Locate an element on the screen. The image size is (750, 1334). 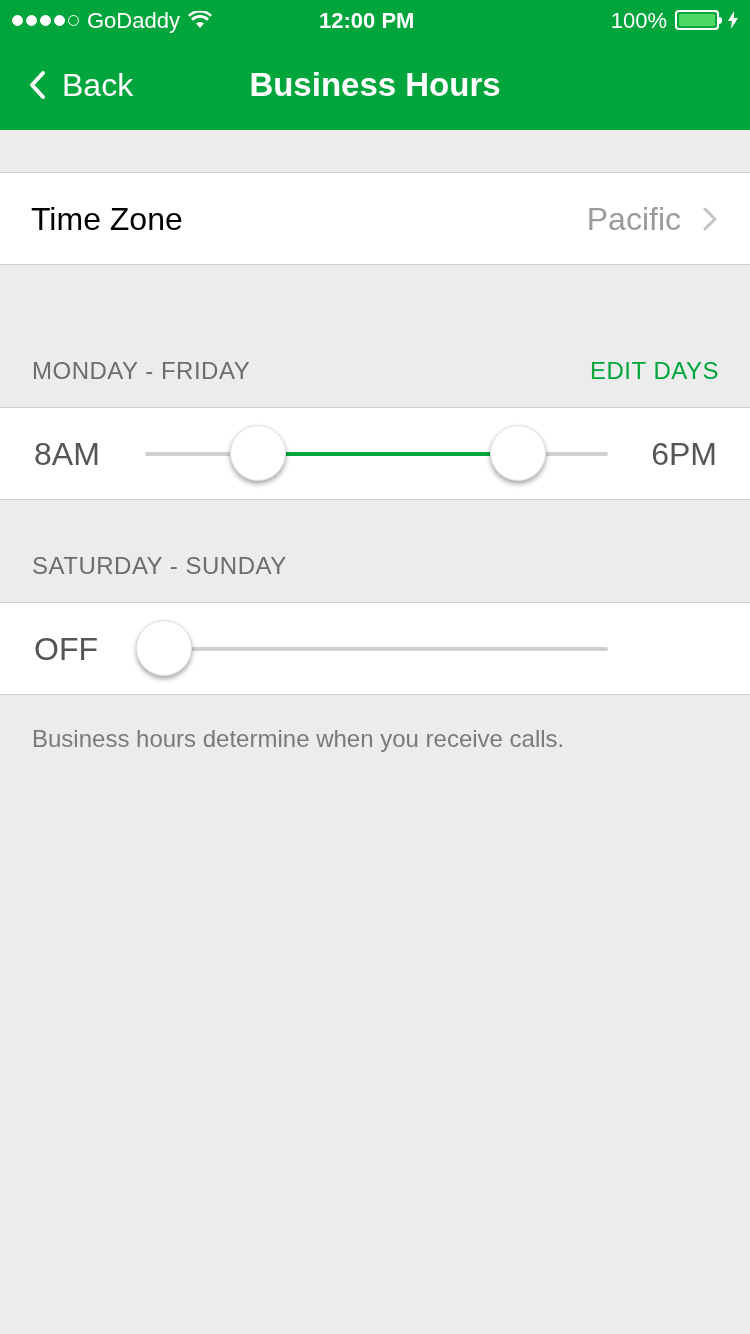
section-header: SATURDAY - SUNDAY is located at coordinates (159, 566).